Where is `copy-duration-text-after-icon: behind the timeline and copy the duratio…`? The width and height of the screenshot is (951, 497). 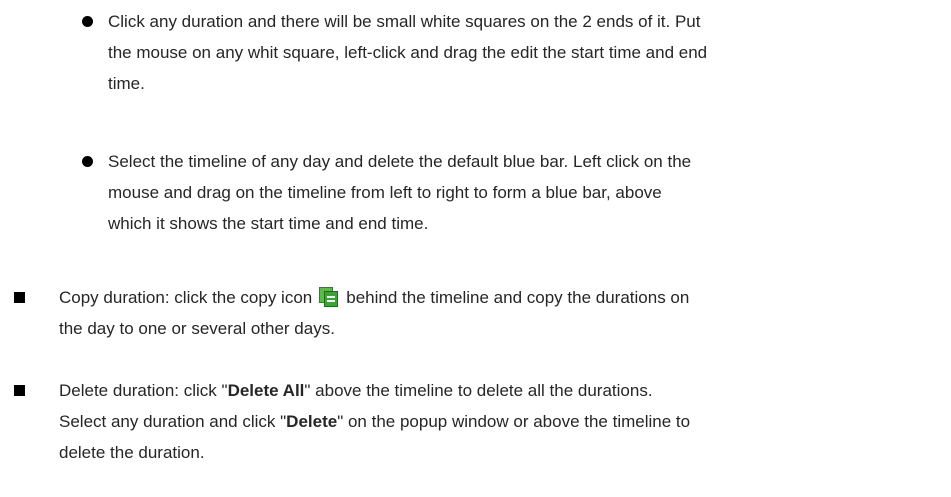 copy-duration-text-after-icon: behind the timeline and copy the duratio… is located at coordinates (518, 297).